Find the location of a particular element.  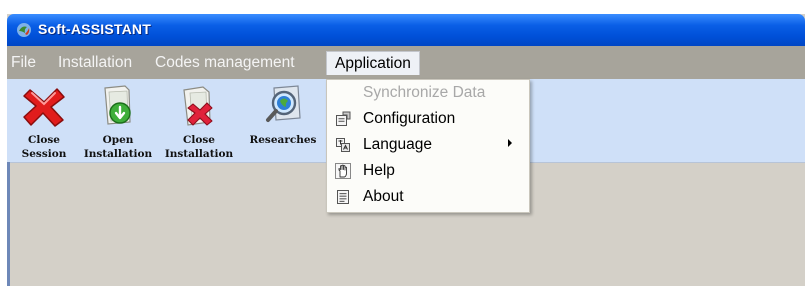

researches-button: Researches is located at coordinates (283, 120).